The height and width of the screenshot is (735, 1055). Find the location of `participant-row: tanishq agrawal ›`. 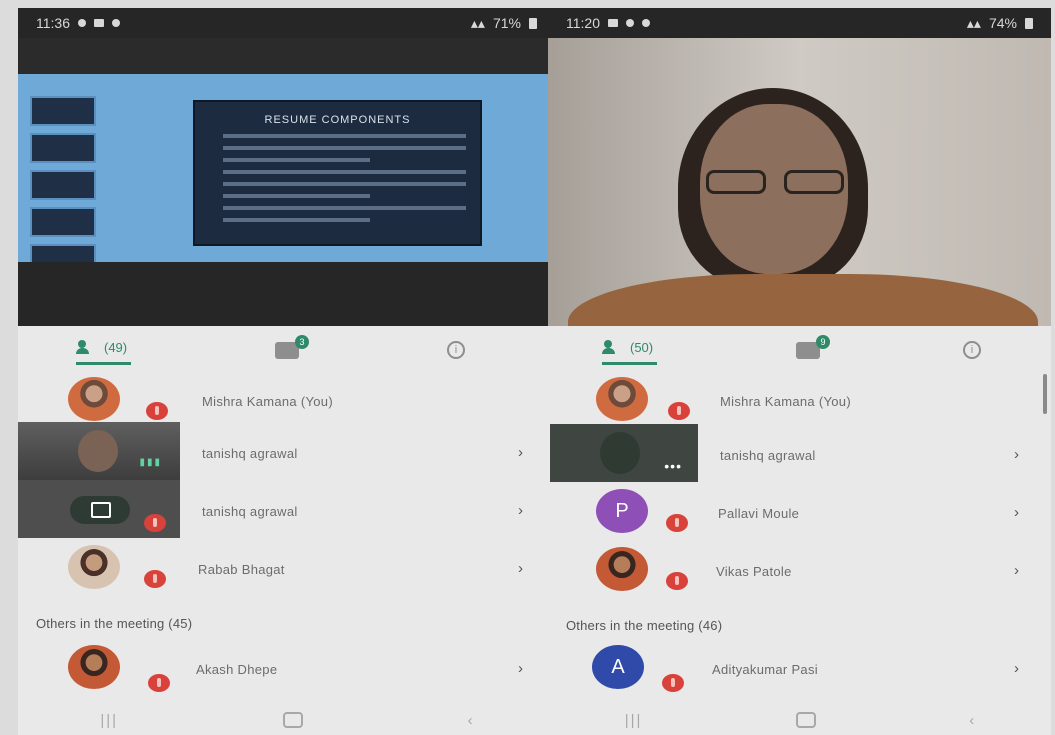

participant-row: tanishq agrawal › is located at coordinates (286, 509).